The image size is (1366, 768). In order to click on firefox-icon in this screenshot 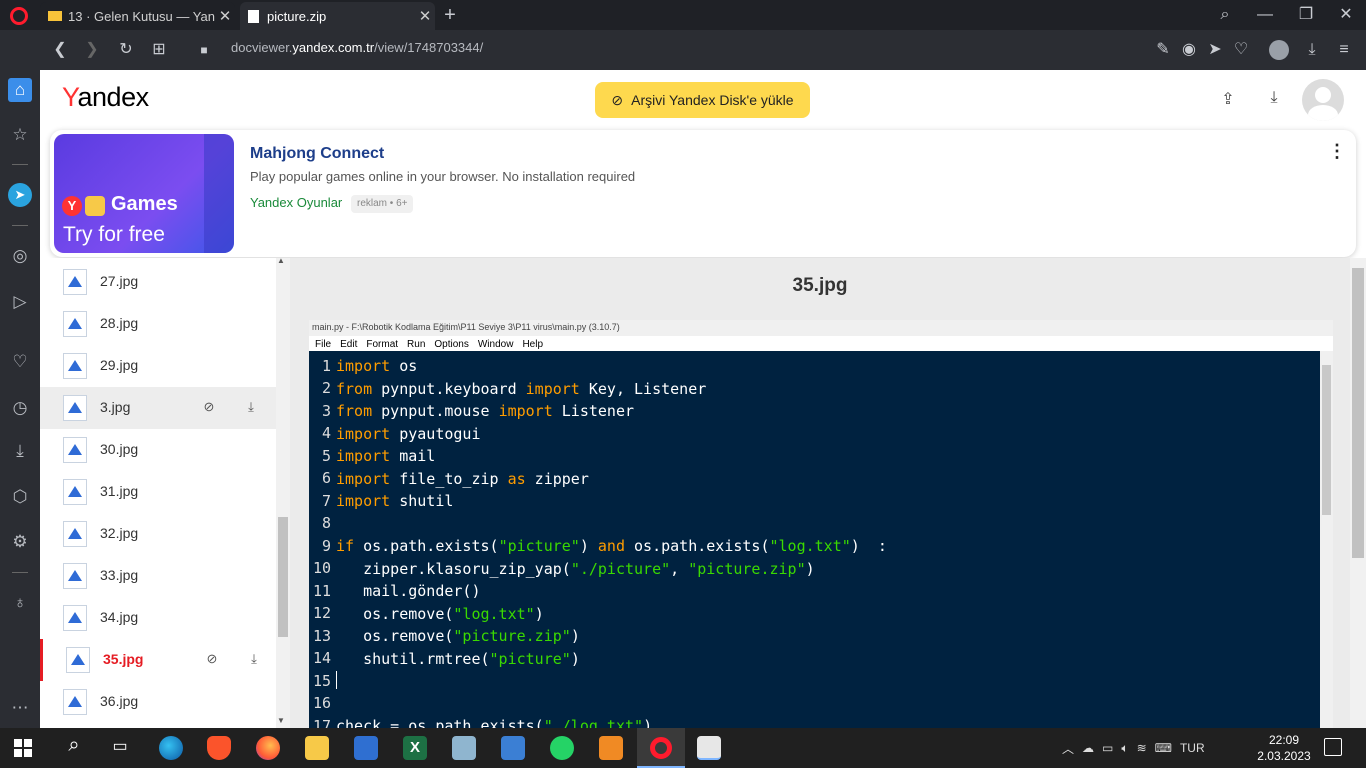, I will do `click(268, 748)`.